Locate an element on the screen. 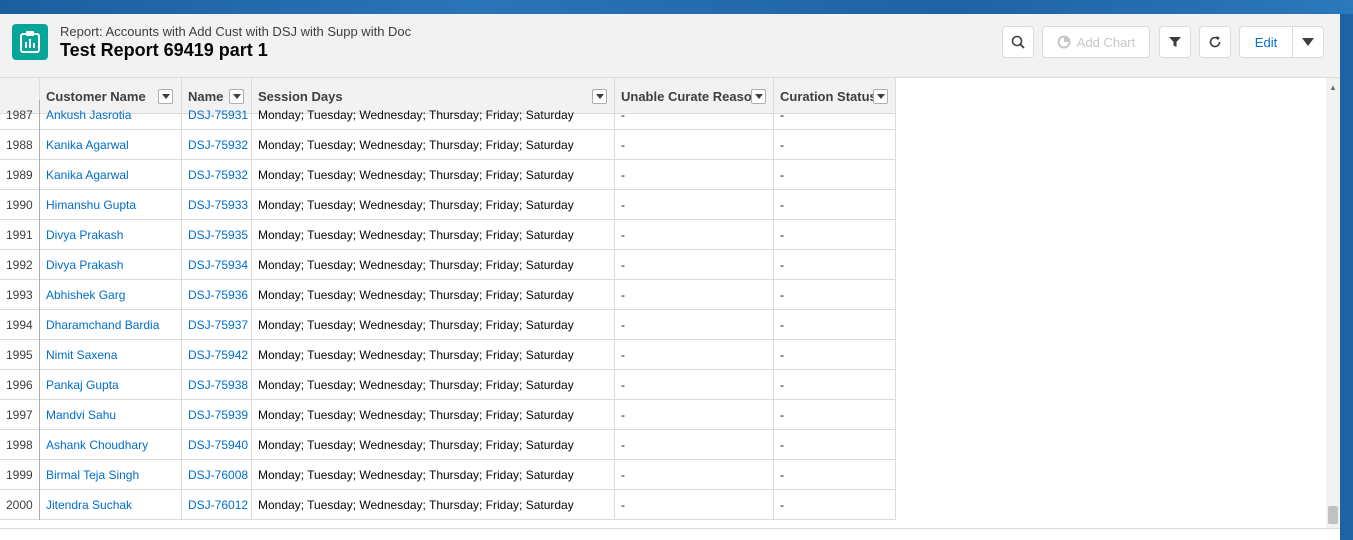 This screenshot has height=540, width=1353. dsj-name-link: DSJ-75936 is located at coordinates (217, 295).